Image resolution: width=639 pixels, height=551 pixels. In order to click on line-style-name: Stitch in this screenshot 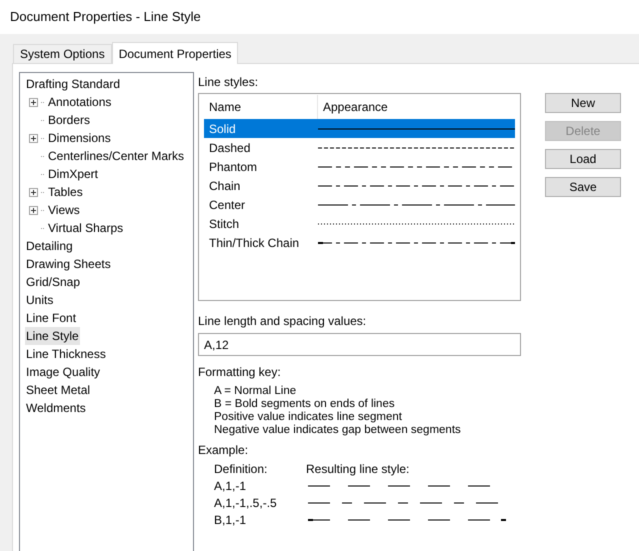, I will do `click(224, 224)`.